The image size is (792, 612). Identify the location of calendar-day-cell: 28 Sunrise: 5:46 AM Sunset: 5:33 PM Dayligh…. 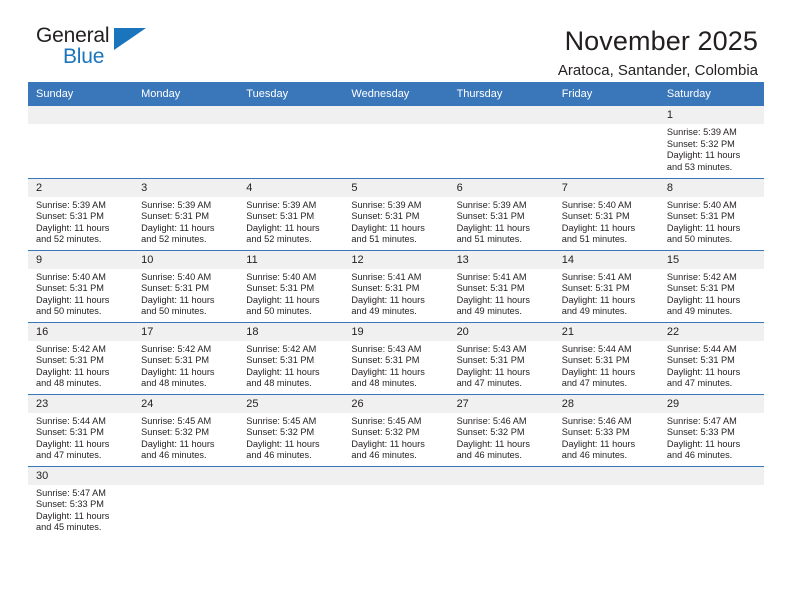
(606, 429).